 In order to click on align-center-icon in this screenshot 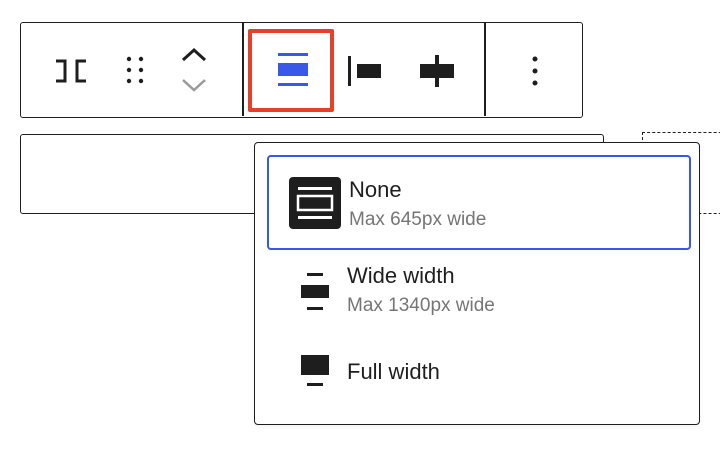, I will do `click(437, 71)`.